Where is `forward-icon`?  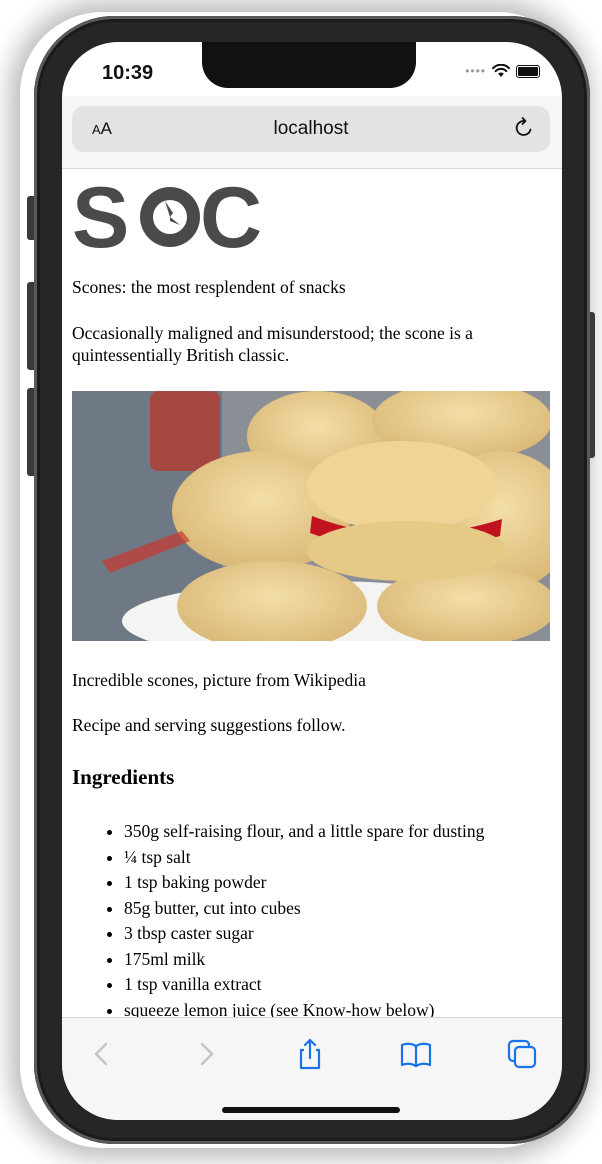 forward-icon is located at coordinates (206, 1054).